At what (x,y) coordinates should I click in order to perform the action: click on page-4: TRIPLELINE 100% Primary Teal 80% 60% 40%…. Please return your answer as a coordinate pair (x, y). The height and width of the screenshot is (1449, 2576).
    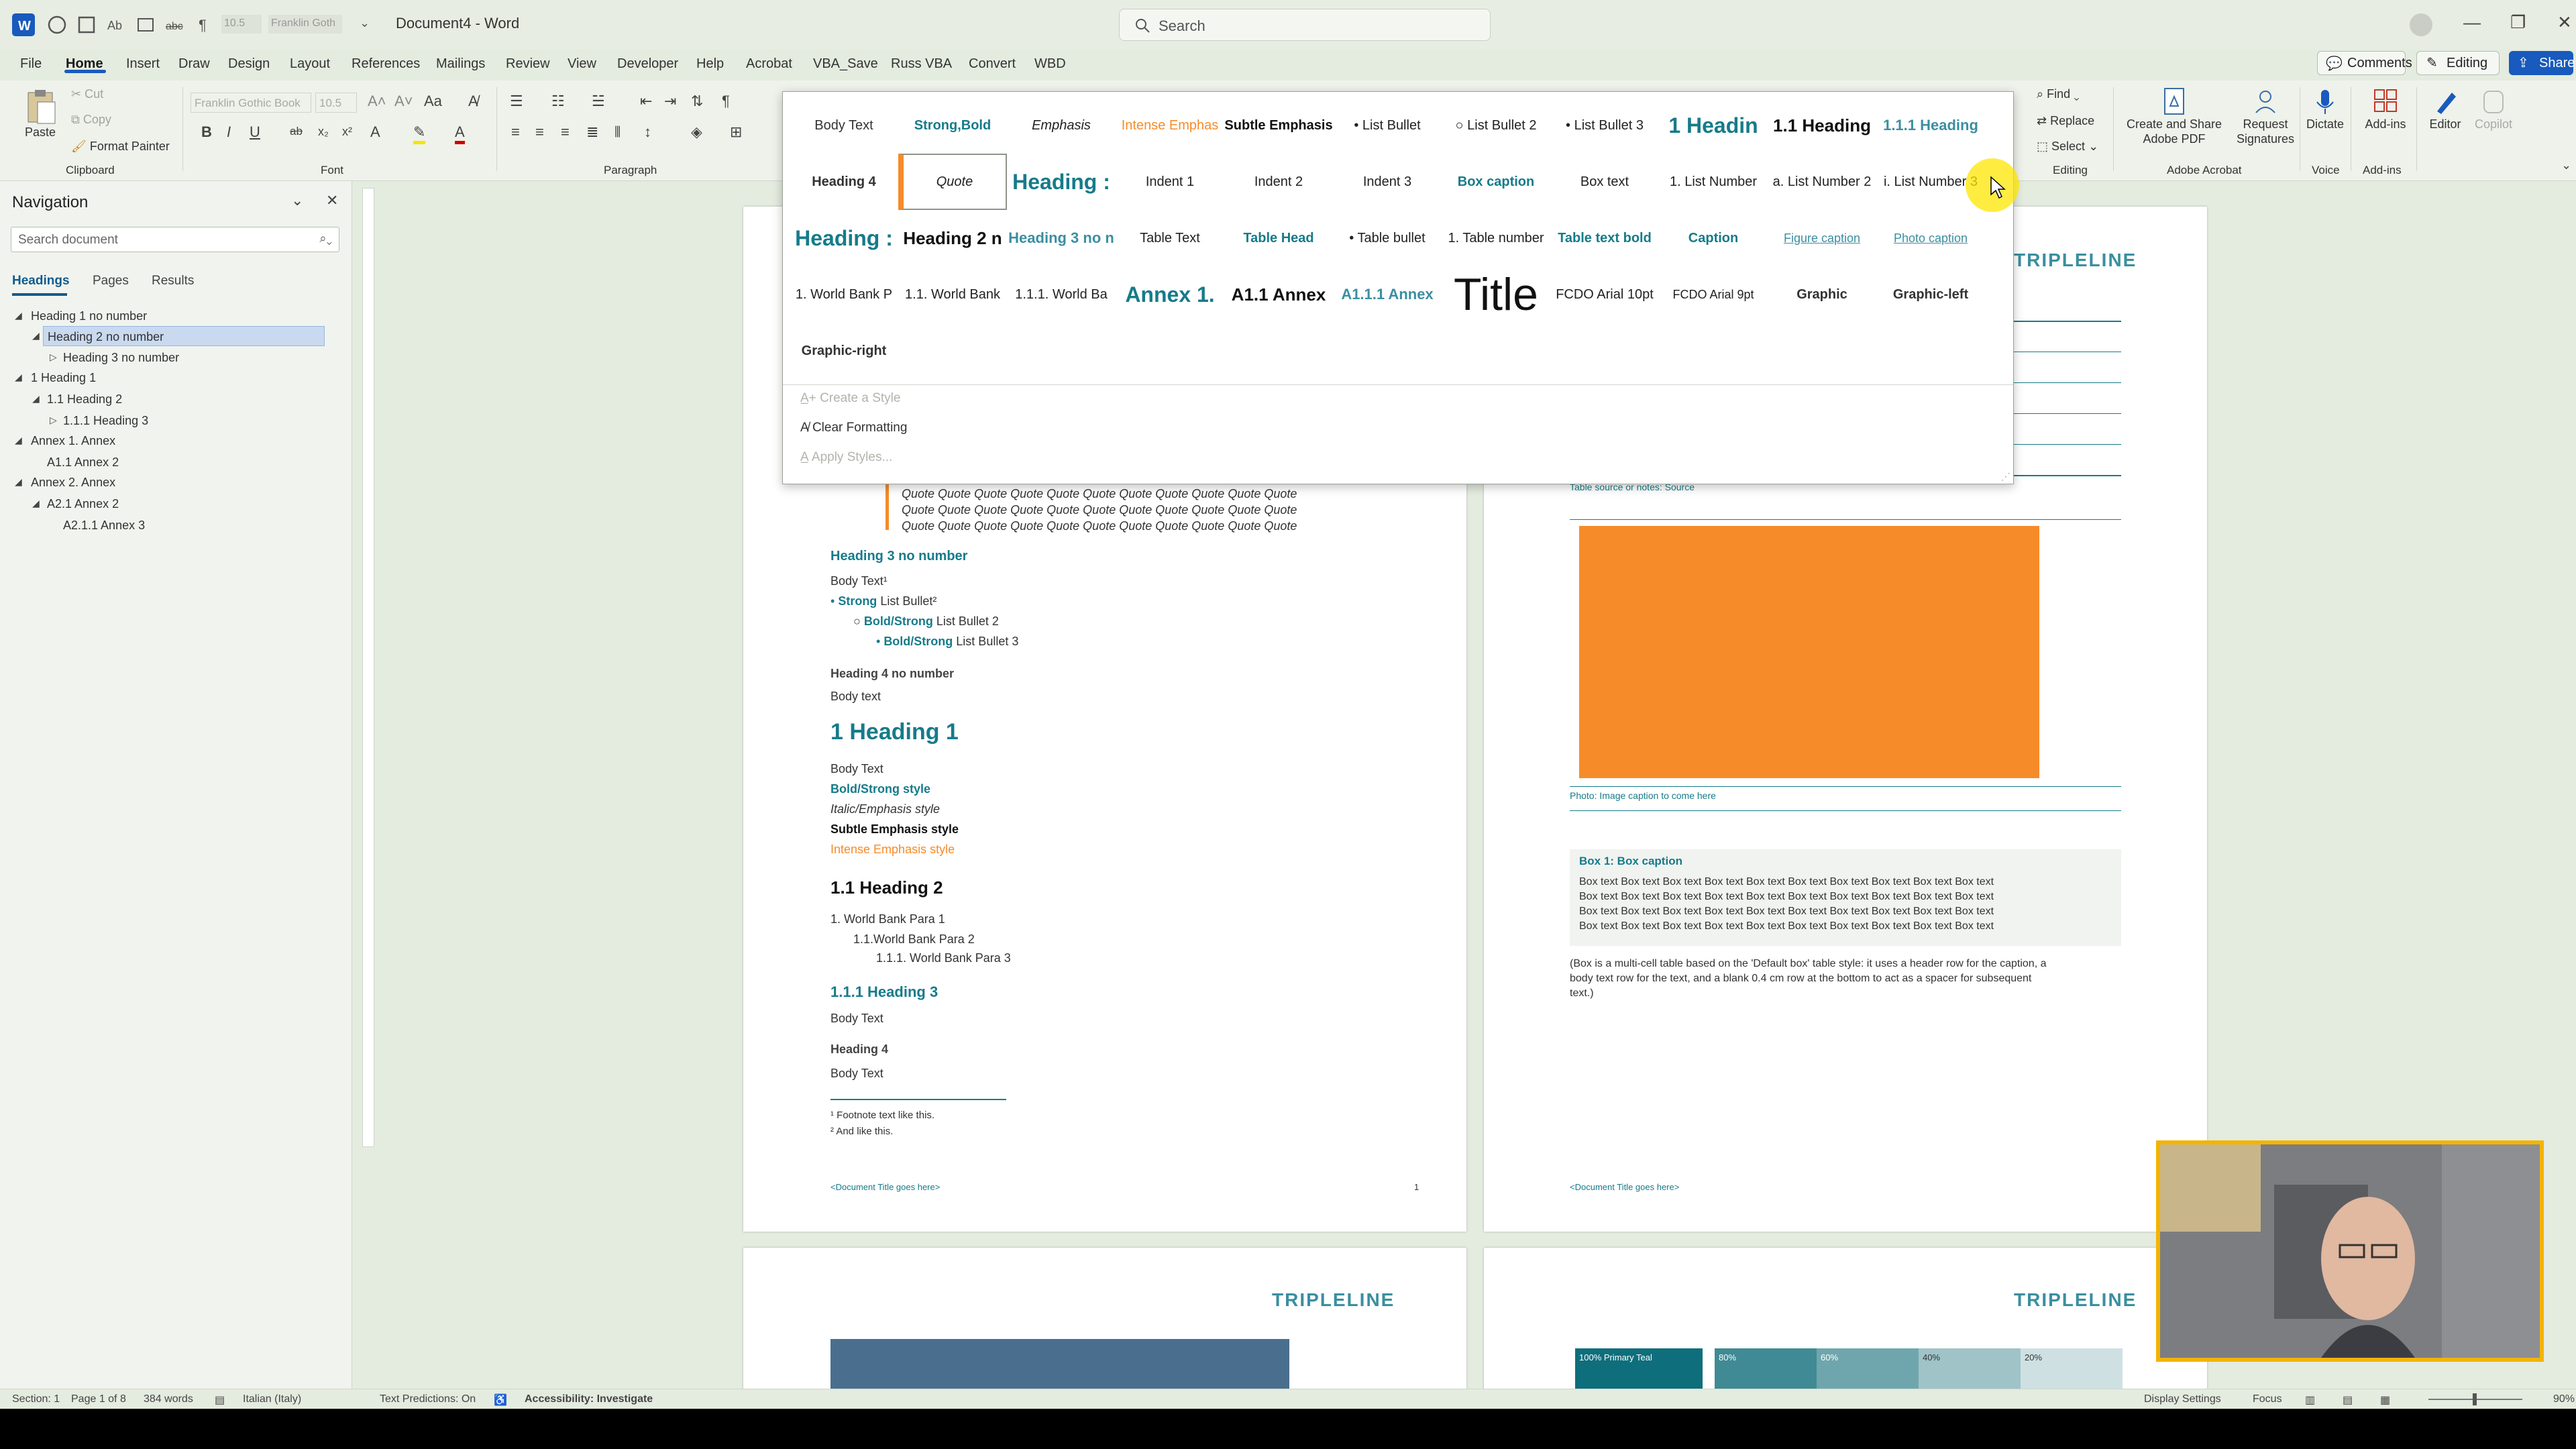
    Looking at the image, I should click on (1845, 1321).